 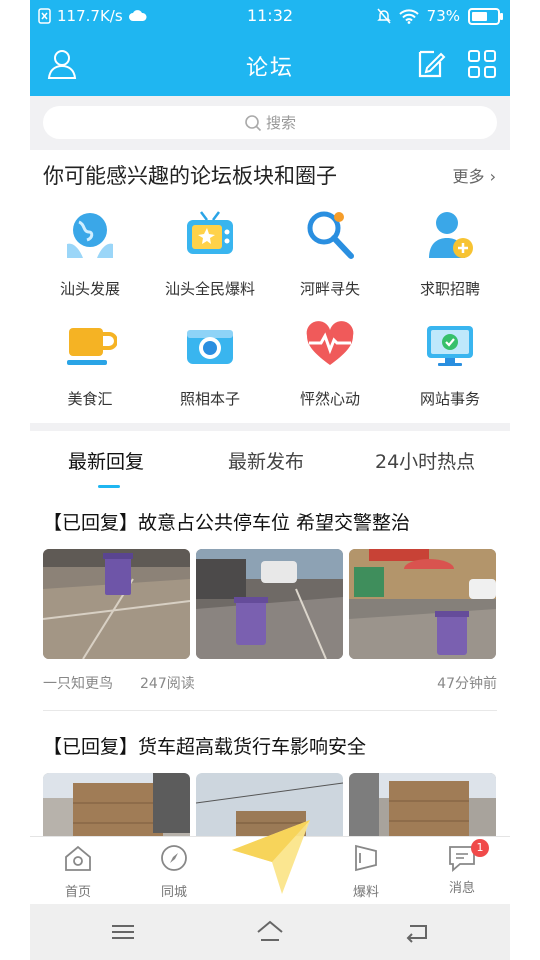 I want to click on nav-label: 爆料, so click(x=365, y=892).